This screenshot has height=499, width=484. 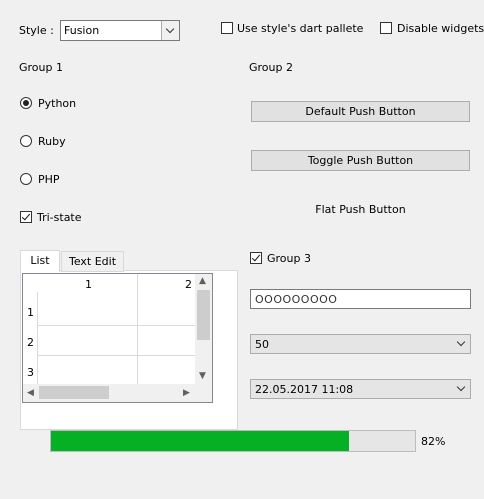 I want to click on tab-list: List, so click(x=40, y=261).